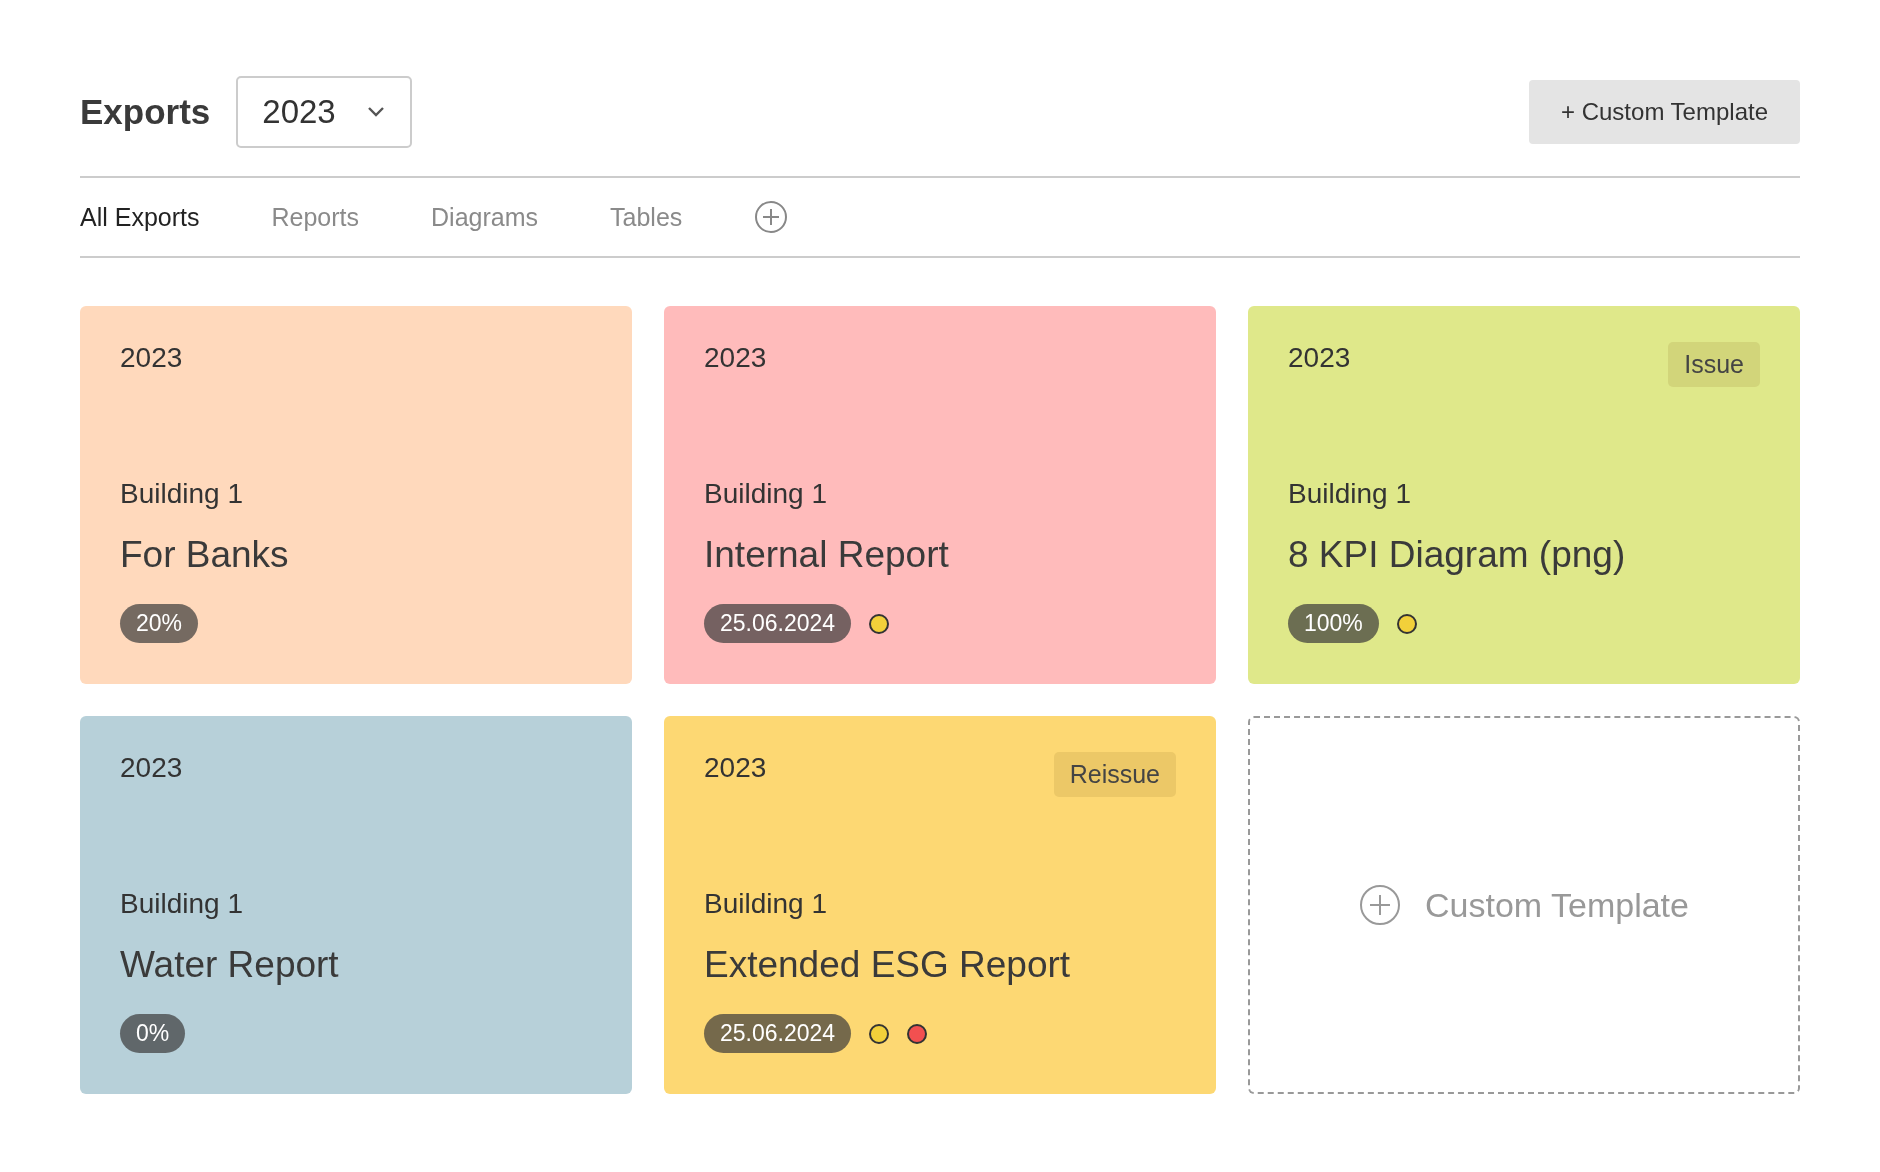 The width and height of the screenshot is (1880, 1172). What do you see at coordinates (145, 112) in the screenshot?
I see `page-title: Exports` at bounding box center [145, 112].